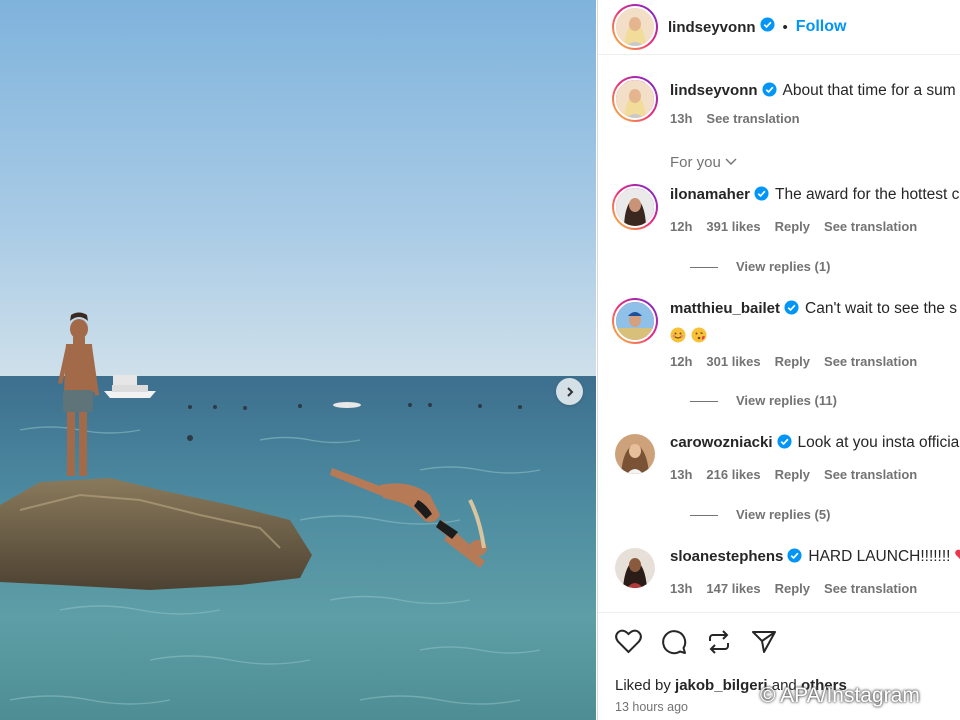 The width and height of the screenshot is (960, 720). Describe the element at coordinates (674, 644) in the screenshot. I see `comment-icon` at that location.